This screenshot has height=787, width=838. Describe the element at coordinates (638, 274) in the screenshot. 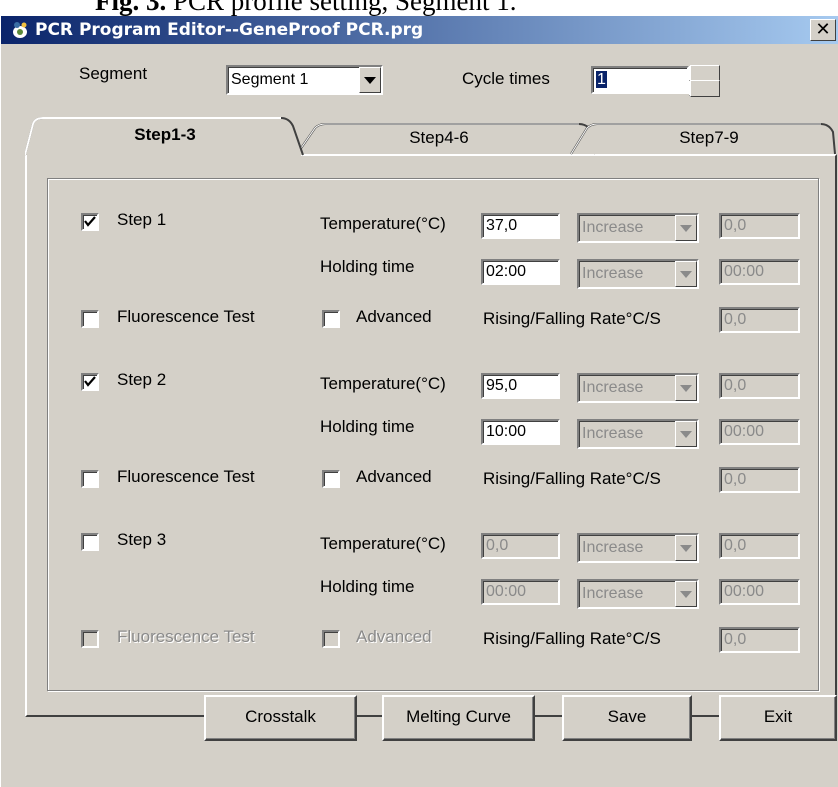

I see `step-1-time-mode-select: Increase` at that location.